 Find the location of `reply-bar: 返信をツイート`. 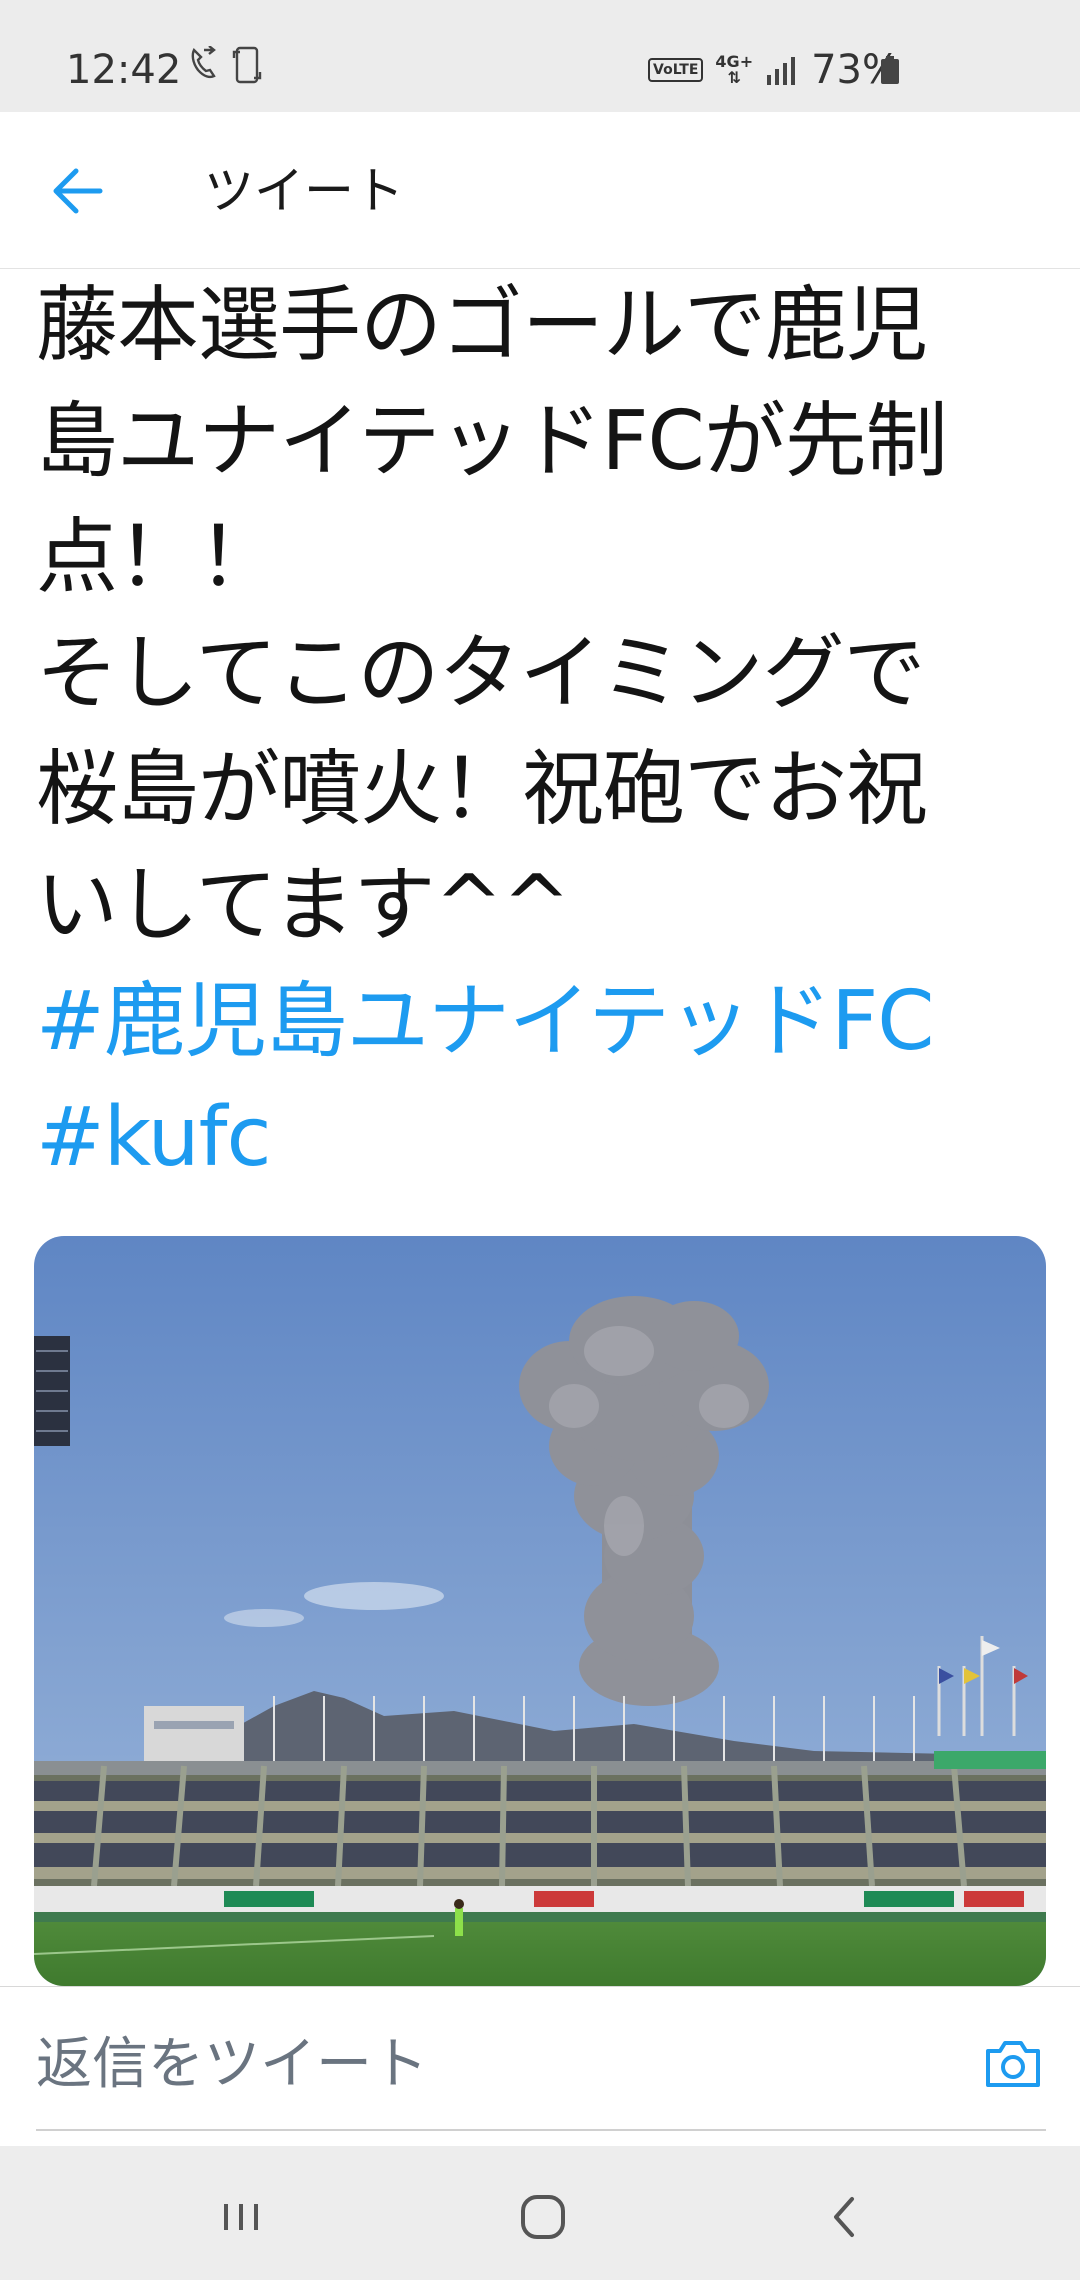

reply-bar: 返信をツイート is located at coordinates (540, 2061).